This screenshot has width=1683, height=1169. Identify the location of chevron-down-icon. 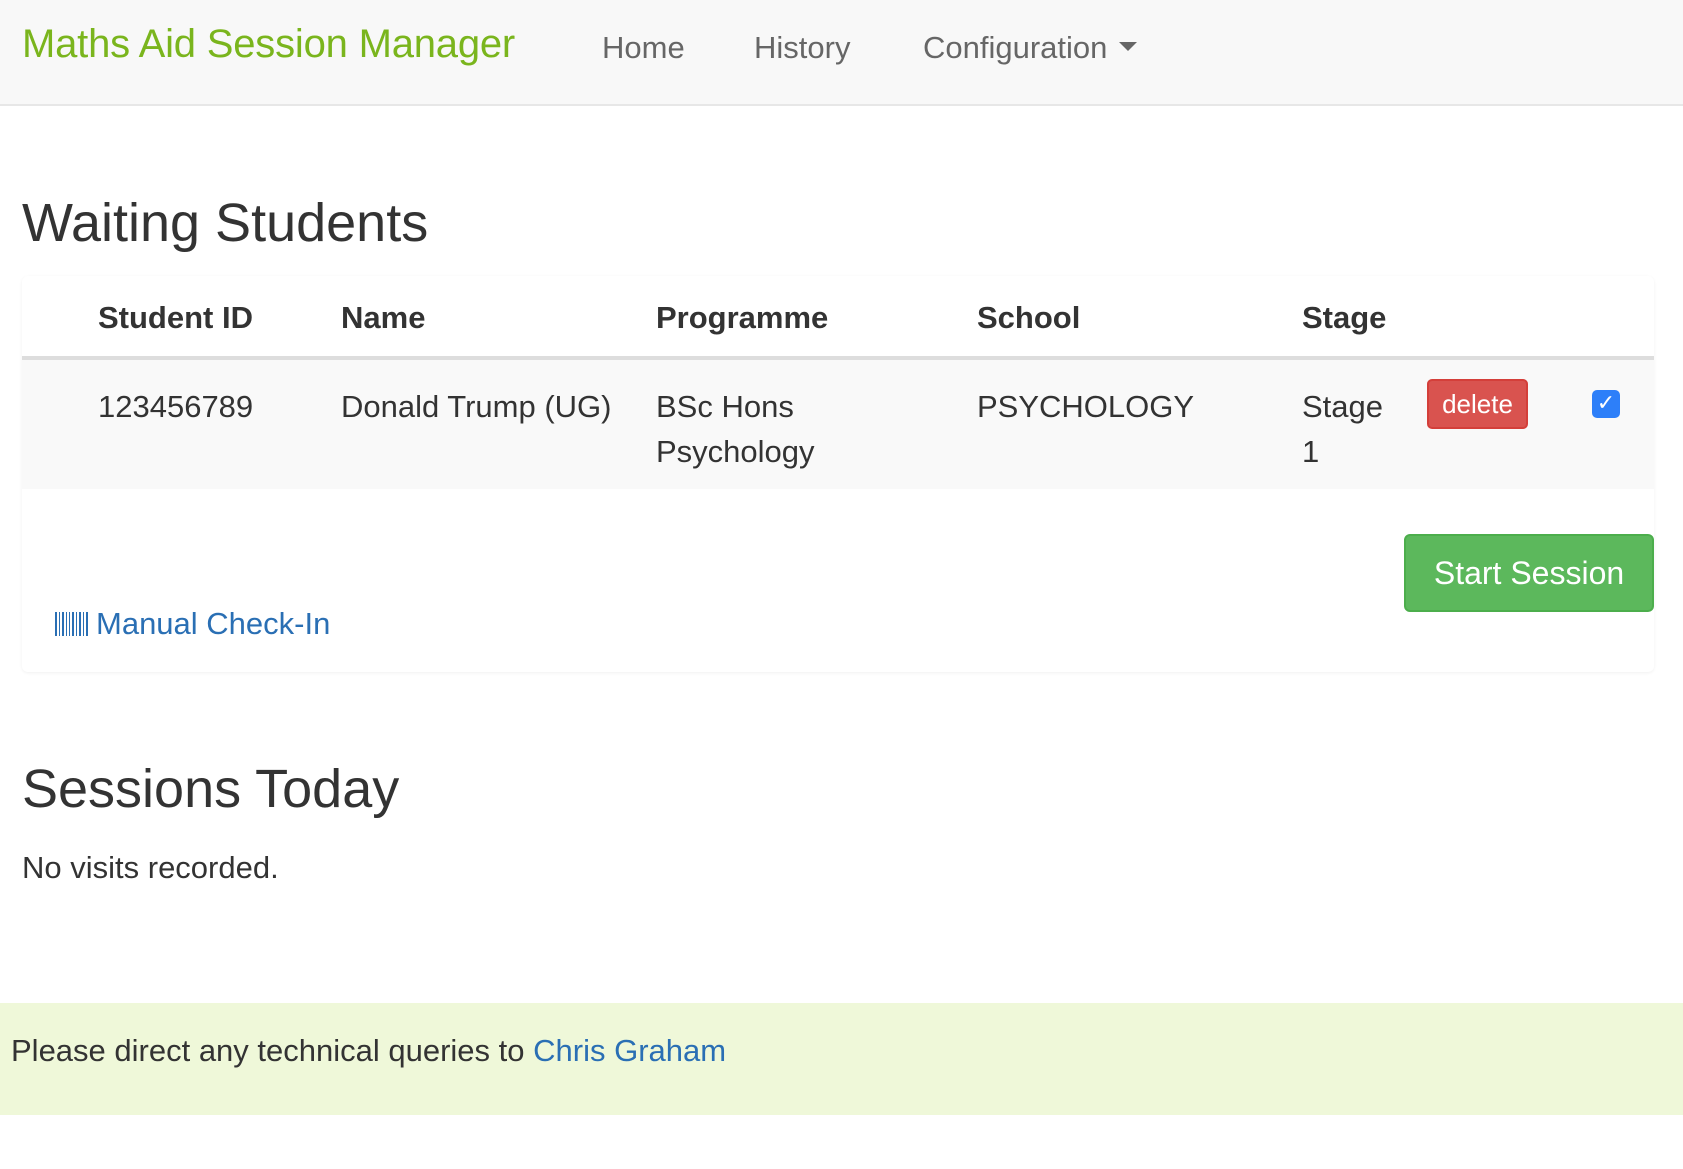
(1128, 47).